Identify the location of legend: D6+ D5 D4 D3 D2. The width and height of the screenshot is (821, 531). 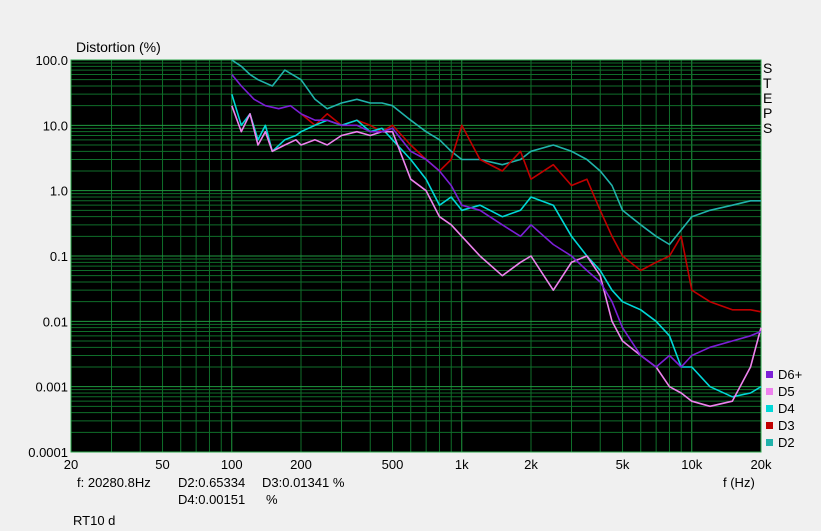
(784, 408).